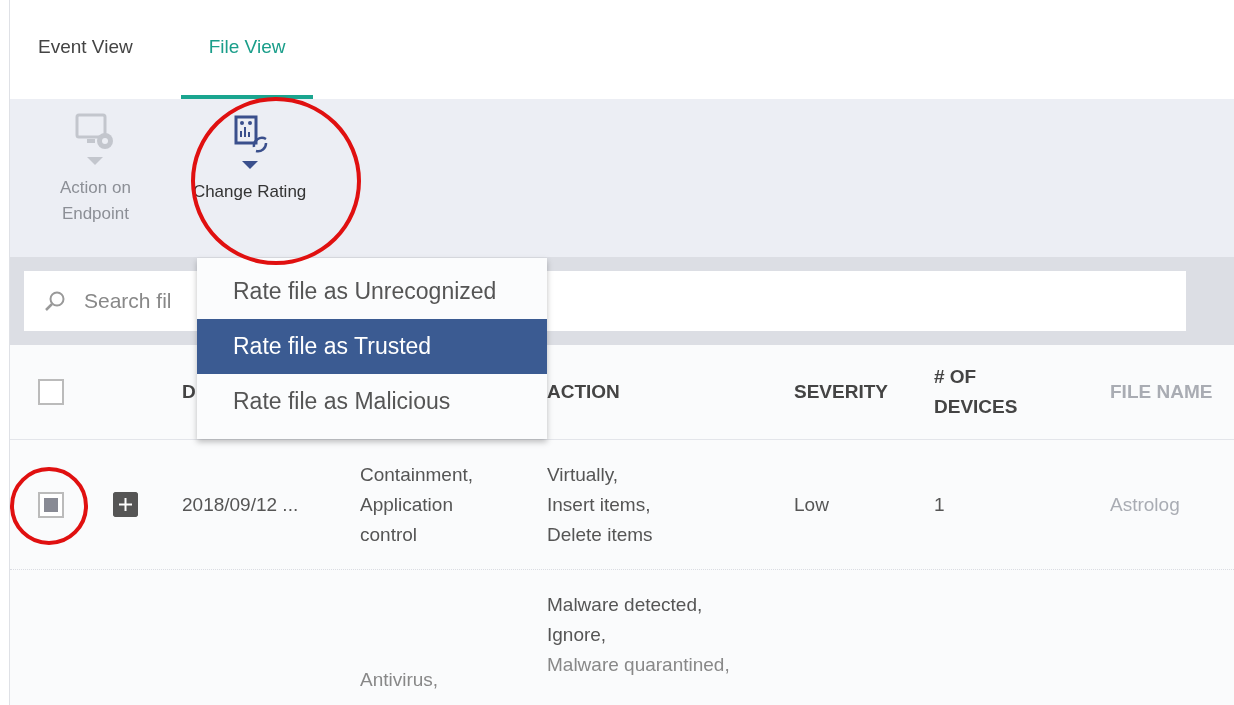 Image resolution: width=1234 pixels, height=705 pixels. What do you see at coordinates (939, 504) in the screenshot?
I see `device-count: 1` at bounding box center [939, 504].